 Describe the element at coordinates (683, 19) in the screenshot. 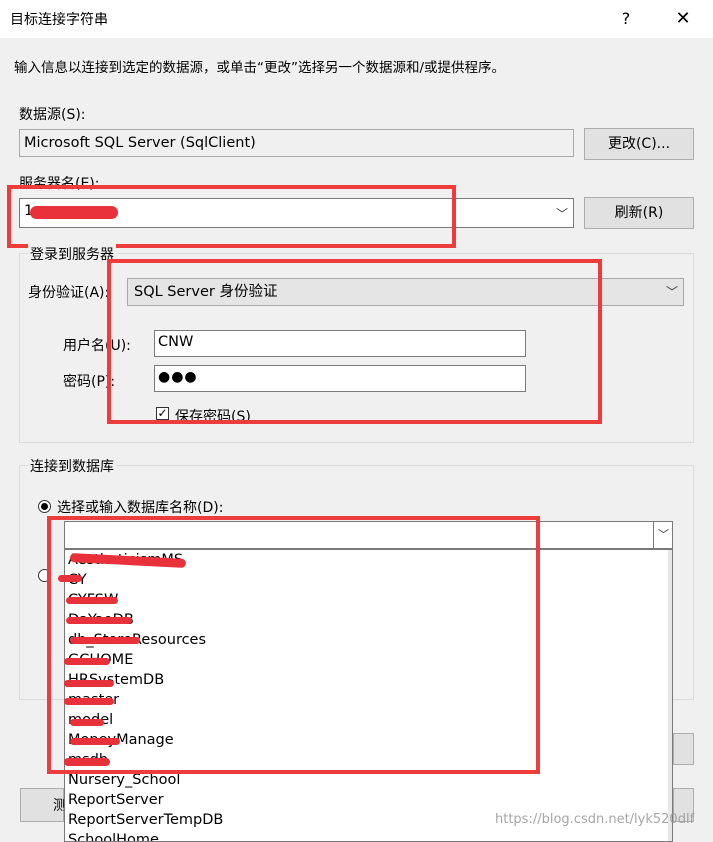

I see `close-button: ✕` at that location.